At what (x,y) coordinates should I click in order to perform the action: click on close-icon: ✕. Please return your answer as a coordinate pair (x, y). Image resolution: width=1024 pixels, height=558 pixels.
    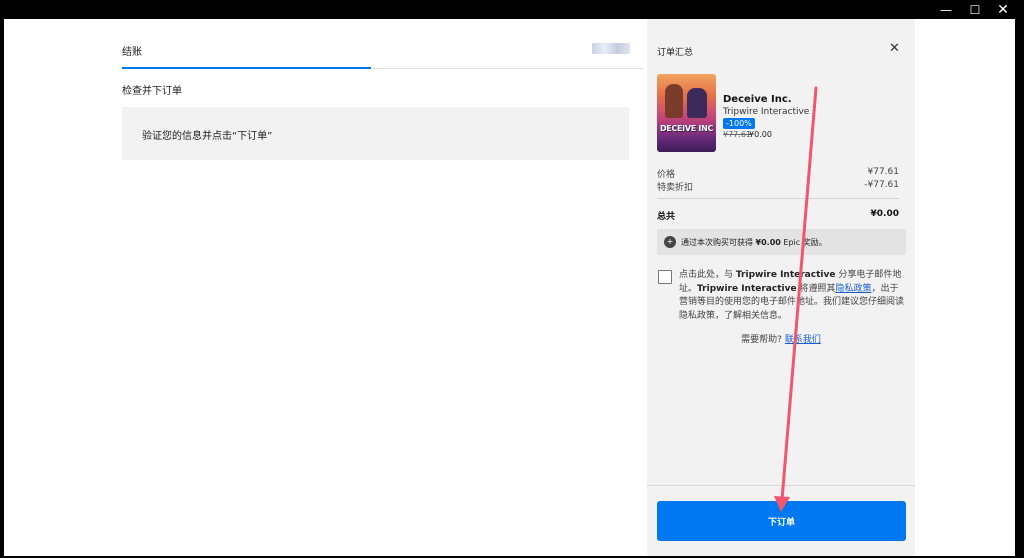
    Looking at the image, I should click on (894, 48).